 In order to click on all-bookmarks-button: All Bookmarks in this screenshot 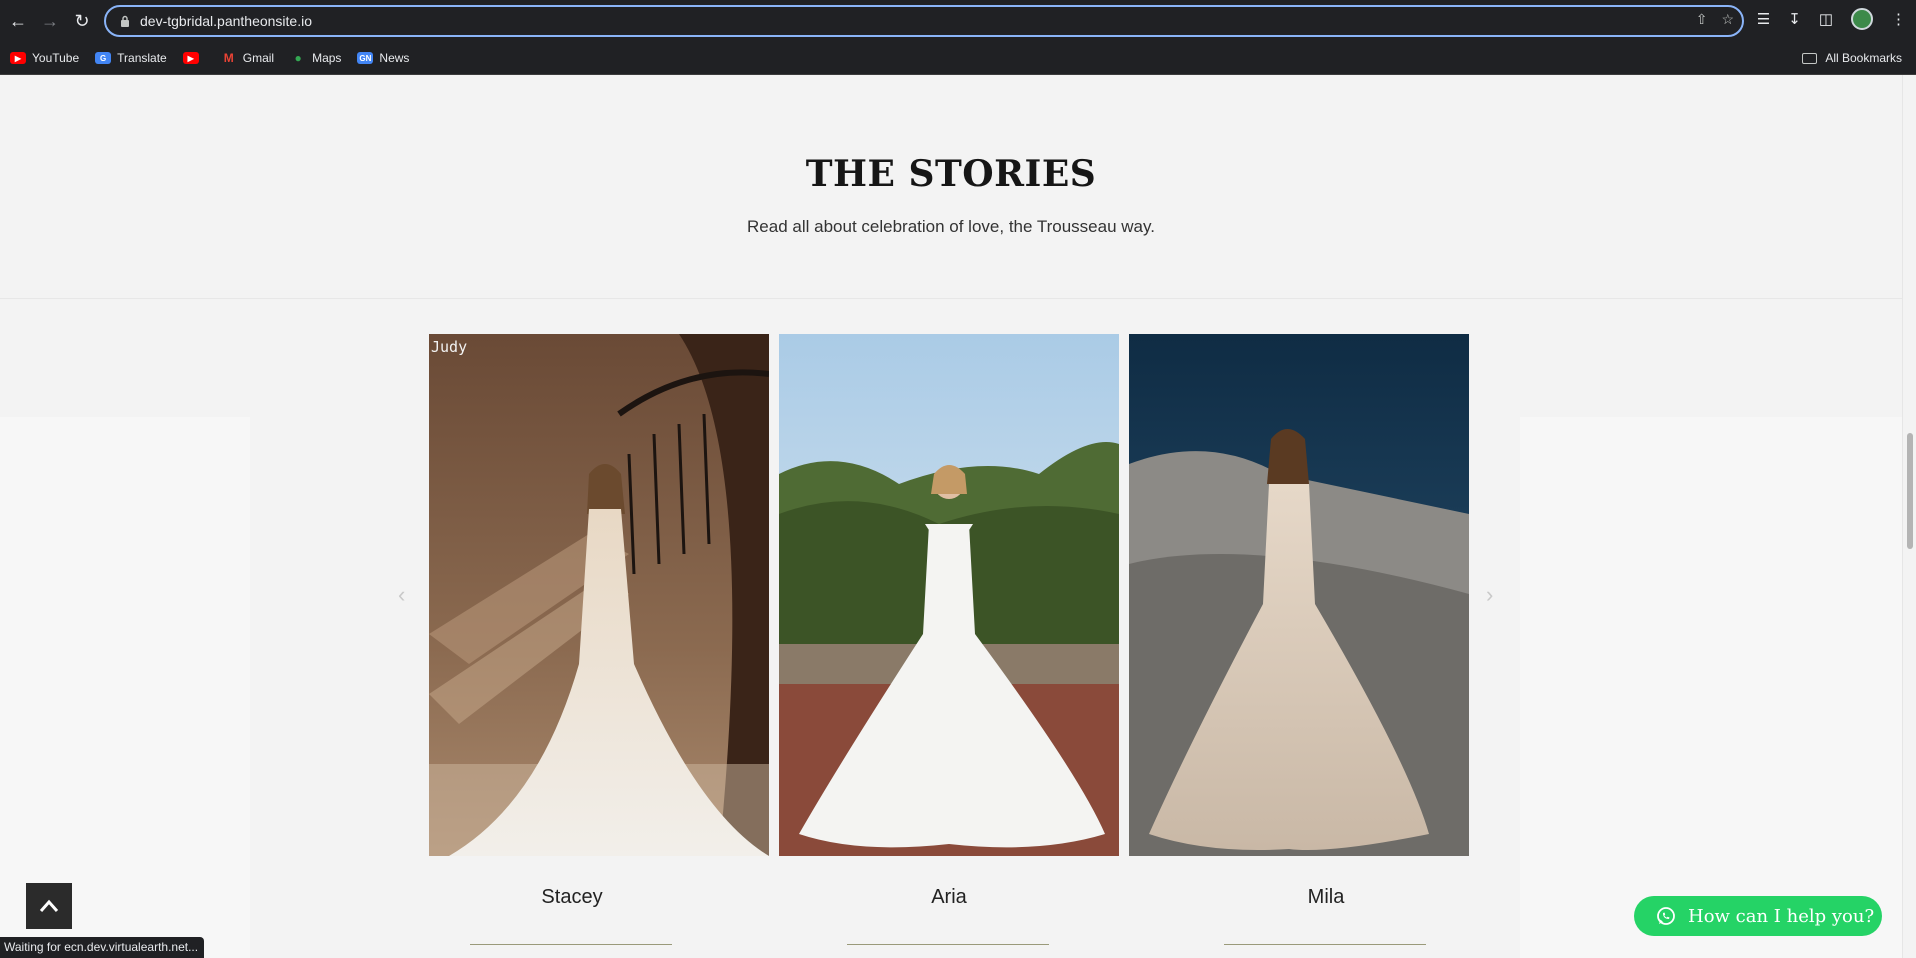, I will do `click(1852, 58)`.